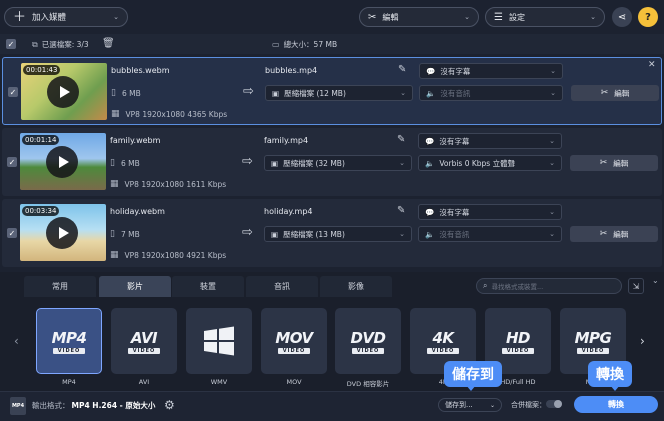  I want to click on file-icon: ▯, so click(112, 163).